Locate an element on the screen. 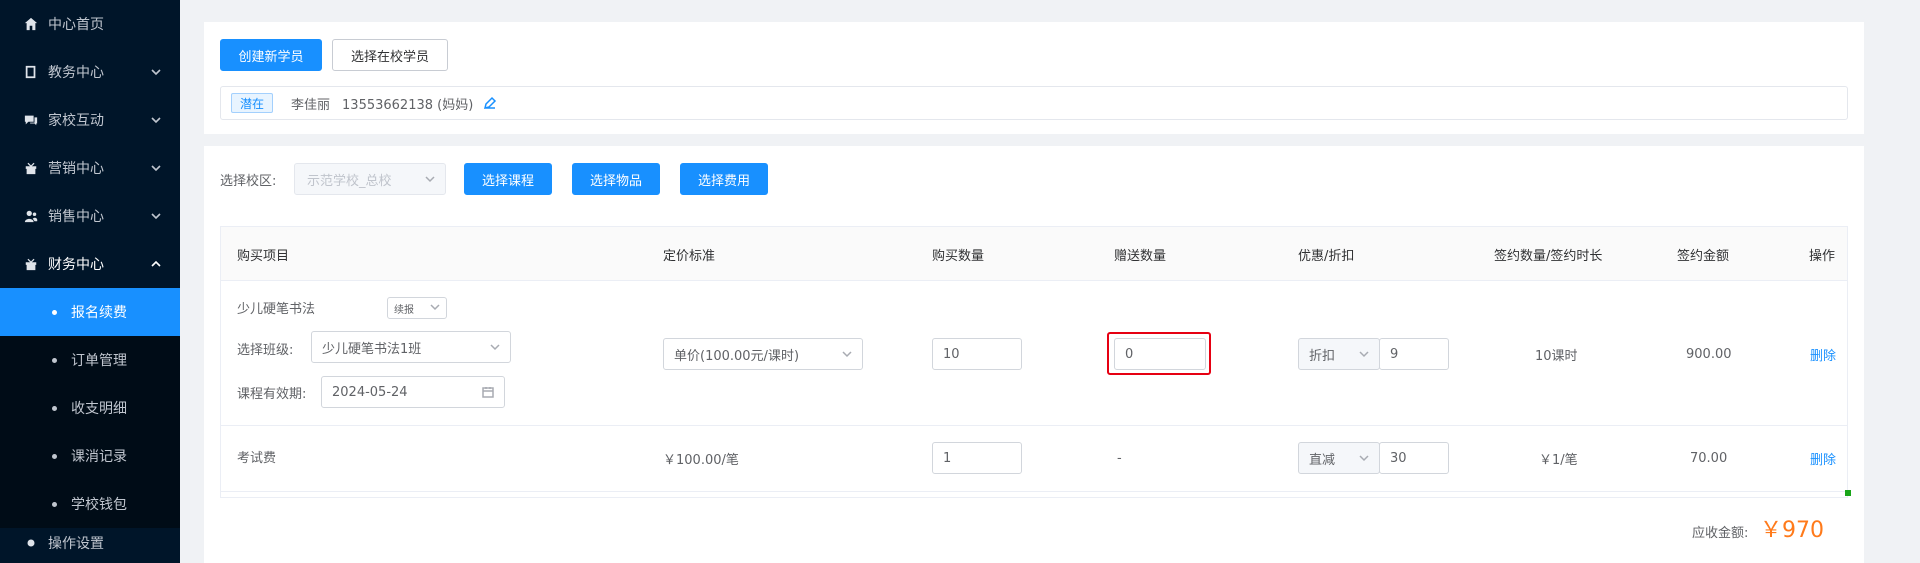 The height and width of the screenshot is (563, 1920). gift-icon is located at coordinates (31, 168).